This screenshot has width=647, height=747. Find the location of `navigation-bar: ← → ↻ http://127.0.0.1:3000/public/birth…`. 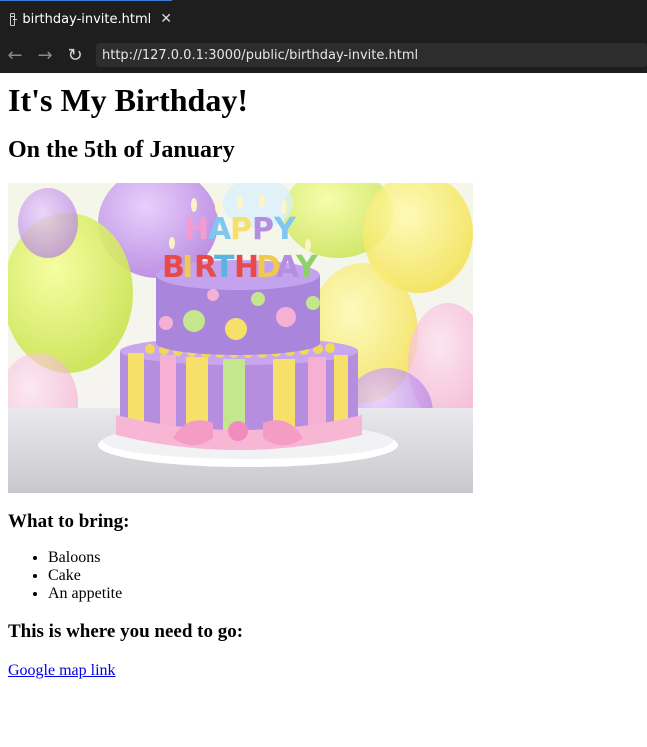

navigation-bar: ← → ↻ http://127.0.0.1:3000/public/birth… is located at coordinates (323, 55).